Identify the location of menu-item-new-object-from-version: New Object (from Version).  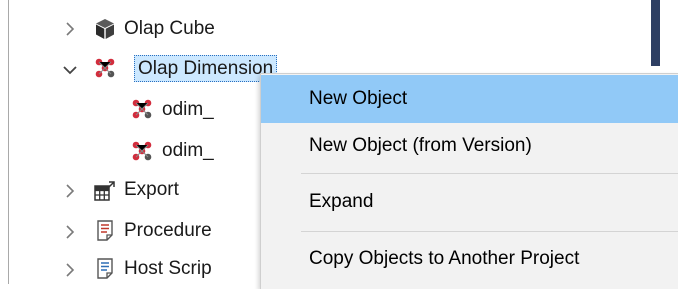
(469, 146).